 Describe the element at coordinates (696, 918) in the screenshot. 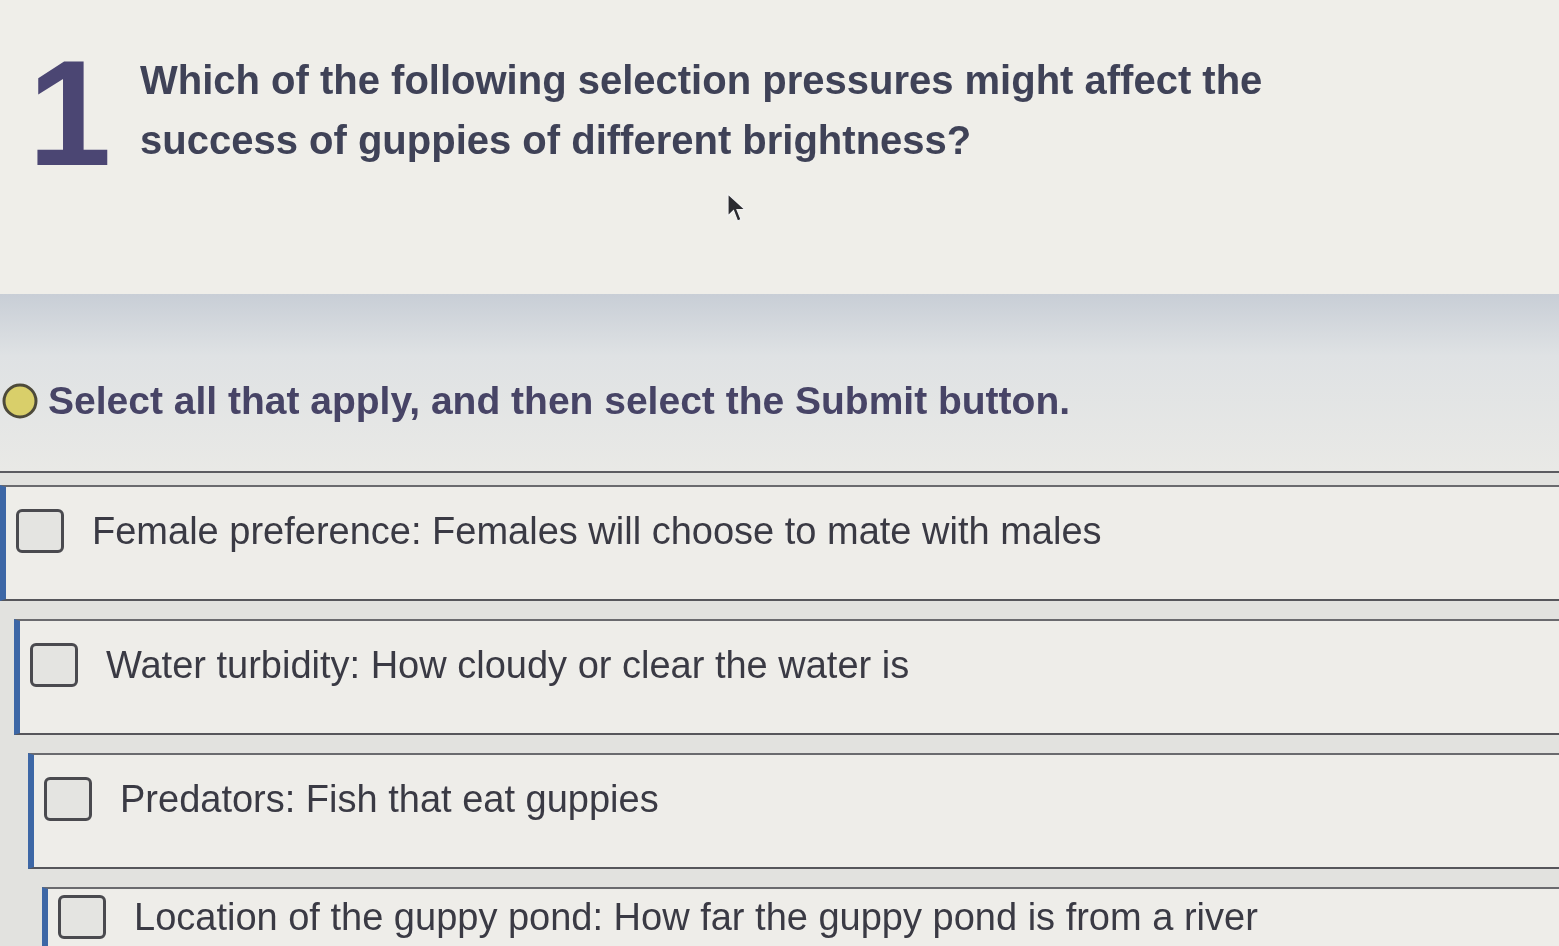

I see `option-label: Location of the guppy pond: How far the guppy pond is from a river` at that location.